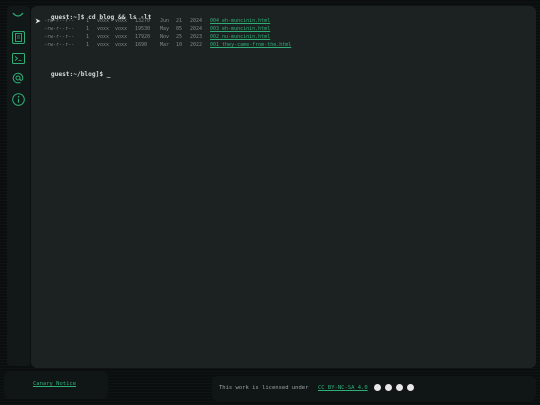  I want to click on file-year: 2023, so click(196, 37).